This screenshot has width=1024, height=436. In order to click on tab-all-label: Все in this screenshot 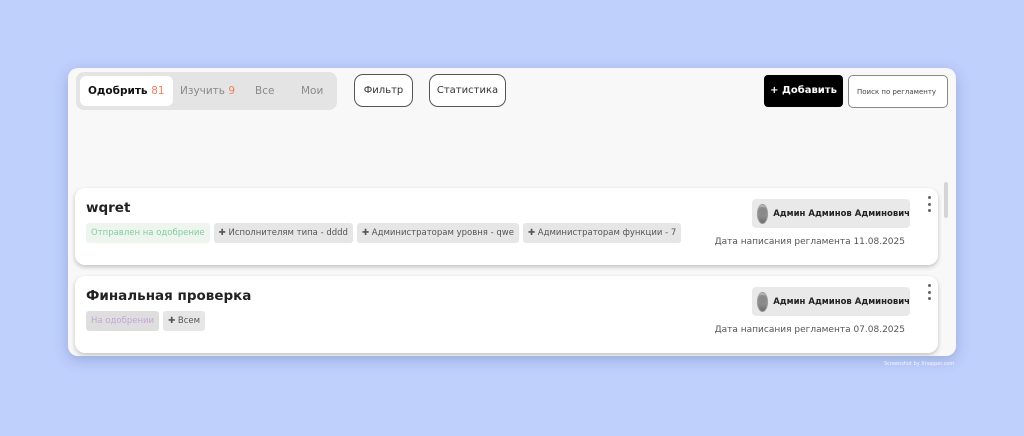, I will do `click(265, 91)`.